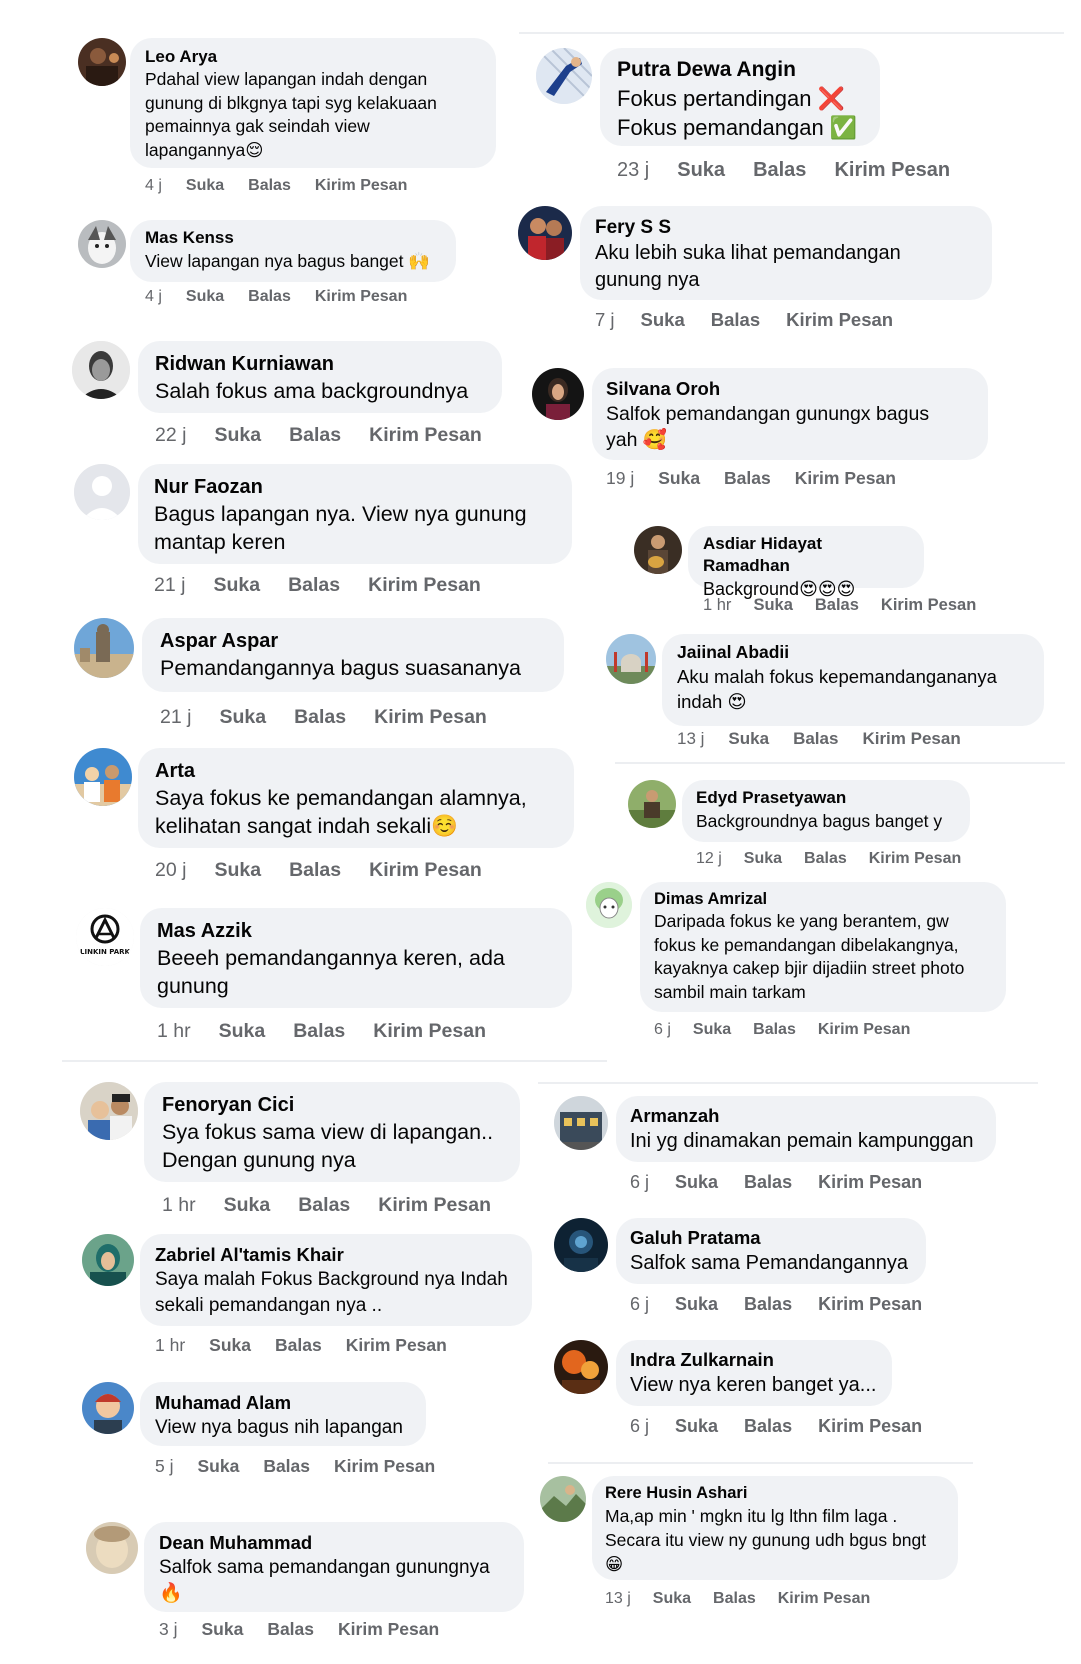 Image resolution: width=1081 pixels, height=1664 pixels. Describe the element at coordinates (104, 648) in the screenshot. I see `statue-sky-avatar` at that location.